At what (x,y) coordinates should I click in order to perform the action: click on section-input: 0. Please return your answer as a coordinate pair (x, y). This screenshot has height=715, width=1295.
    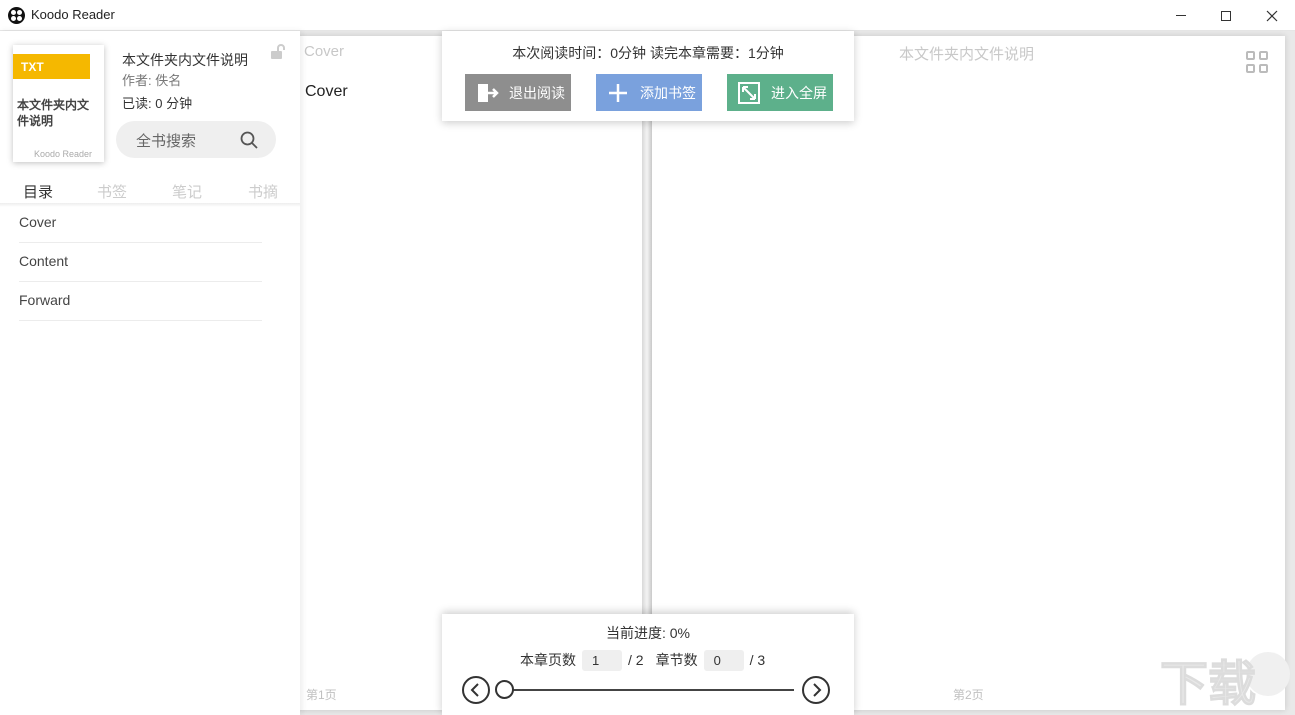
    Looking at the image, I should click on (723, 660).